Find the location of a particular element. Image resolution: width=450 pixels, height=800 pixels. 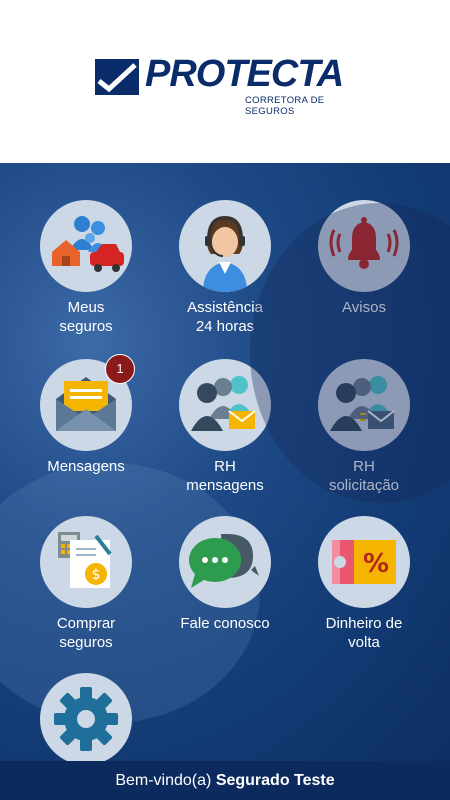

tile-meus-seguros: Meus seguros is located at coordinates (86, 268).